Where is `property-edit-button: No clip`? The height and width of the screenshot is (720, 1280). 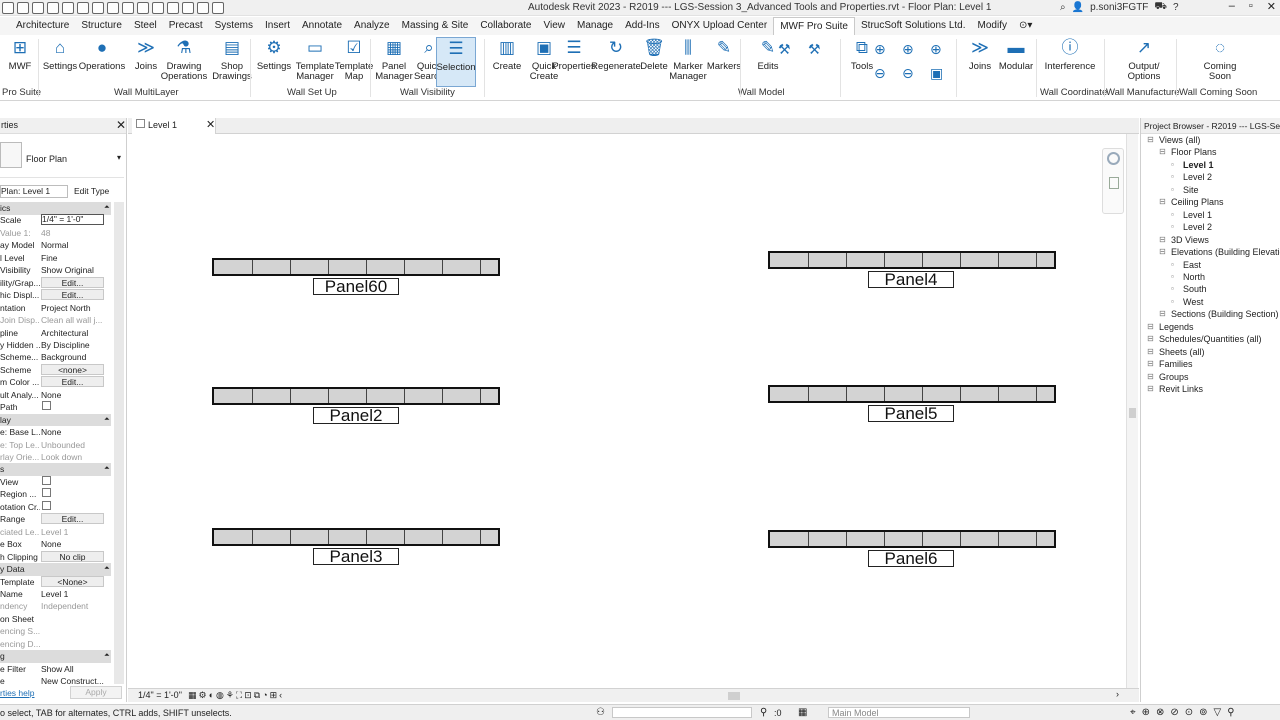 property-edit-button: No clip is located at coordinates (72, 556).